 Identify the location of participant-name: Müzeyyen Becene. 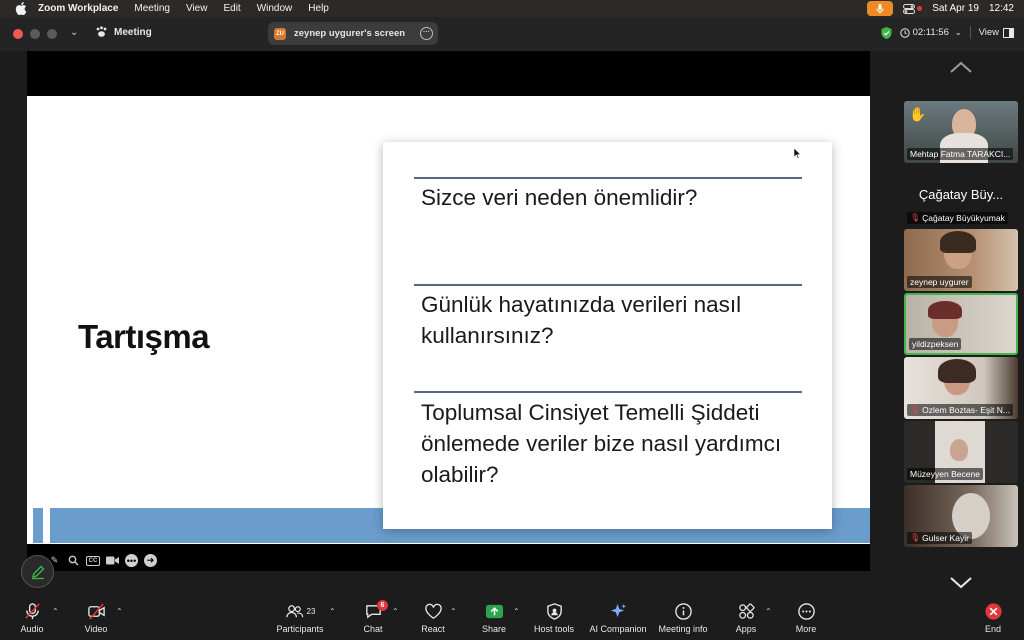
(945, 474).